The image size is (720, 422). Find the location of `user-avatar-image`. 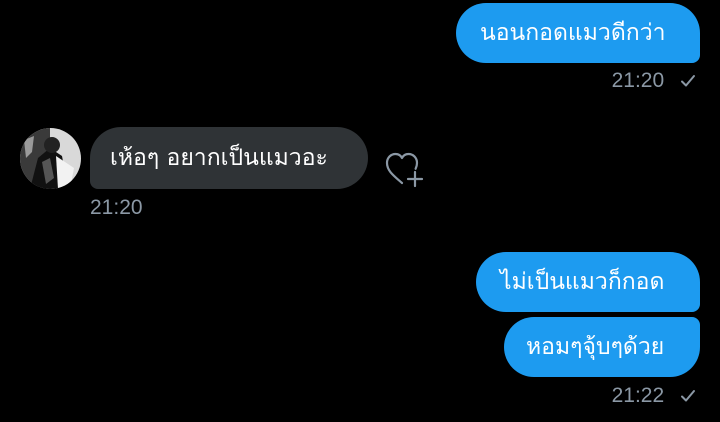

user-avatar-image is located at coordinates (50, 158).